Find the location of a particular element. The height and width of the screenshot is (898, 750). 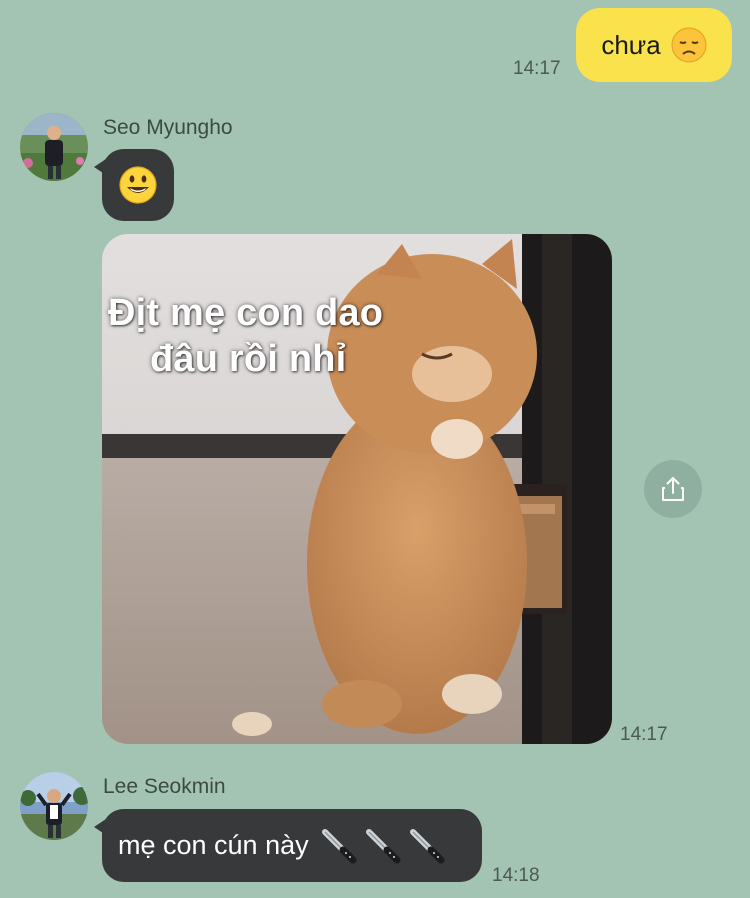

image-caption-line: đâu rồi nhỉ is located at coordinates (248, 359).